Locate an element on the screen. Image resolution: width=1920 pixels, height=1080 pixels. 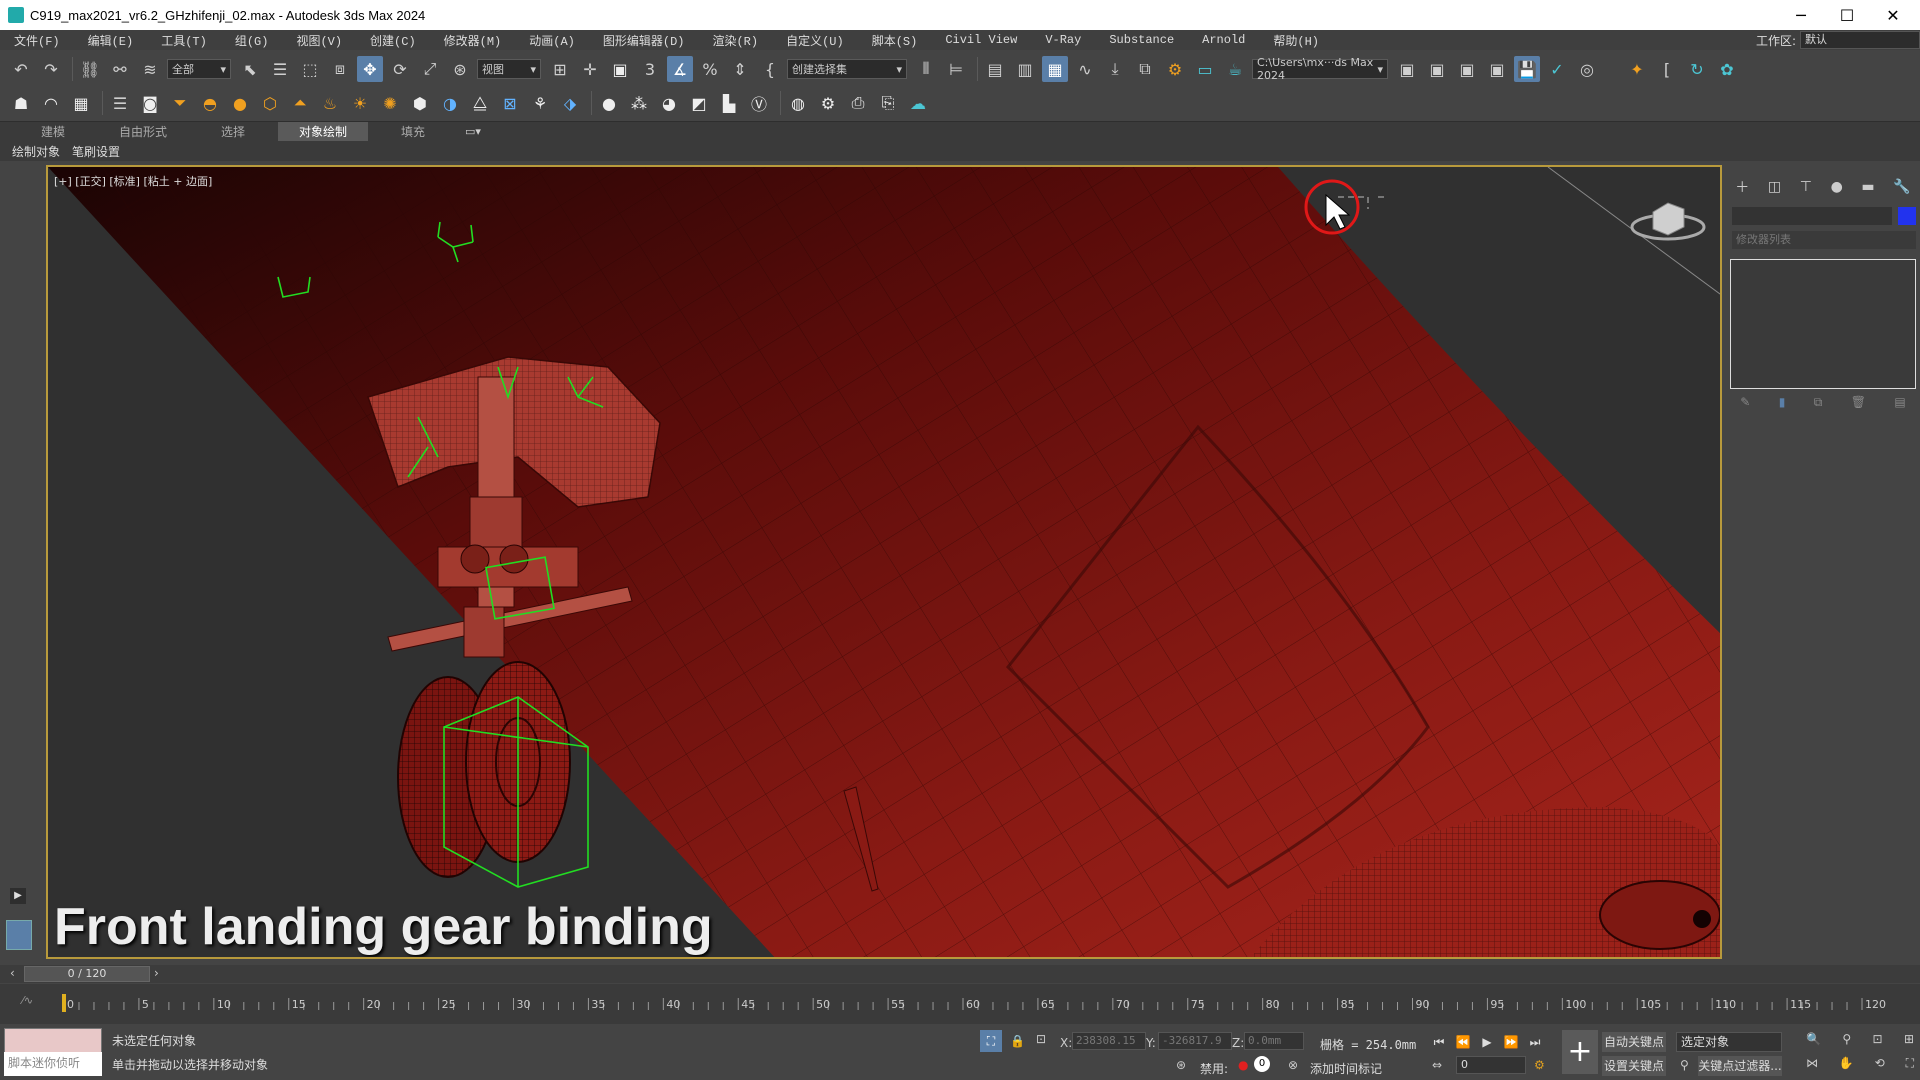
plane-icon: ⧋ is located at coordinates (480, 103).